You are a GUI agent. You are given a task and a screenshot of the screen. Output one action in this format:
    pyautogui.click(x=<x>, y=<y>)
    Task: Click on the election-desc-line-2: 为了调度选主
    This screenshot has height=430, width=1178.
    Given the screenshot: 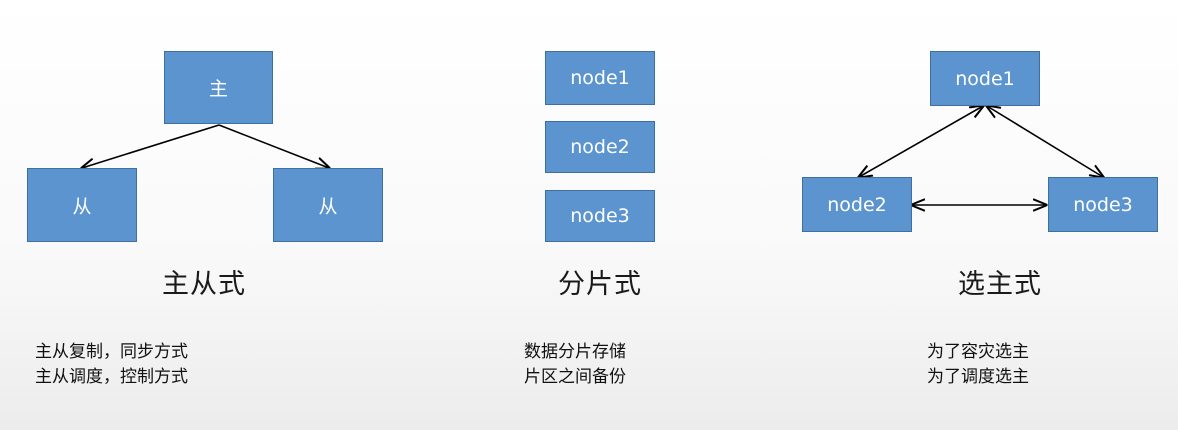 What is the action you would take?
    pyautogui.click(x=978, y=377)
    